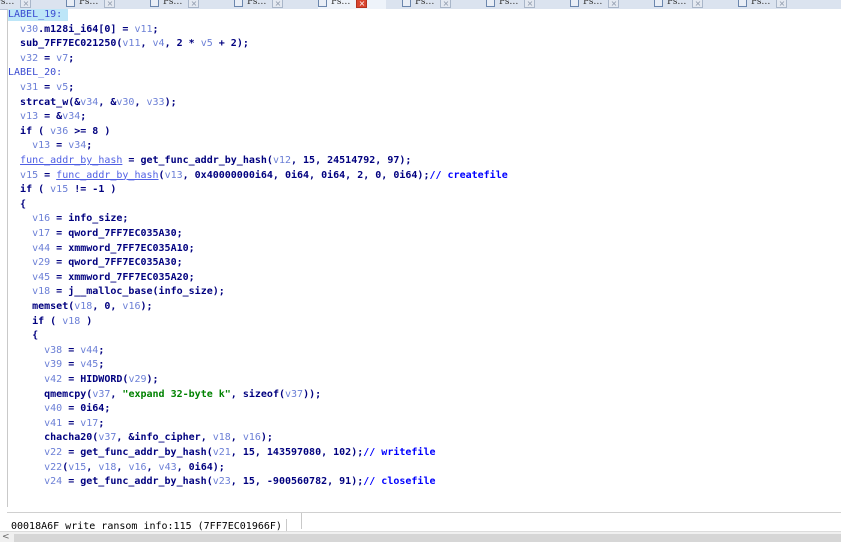  Describe the element at coordinates (53, 481) in the screenshot. I see `code-token: v24` at that location.